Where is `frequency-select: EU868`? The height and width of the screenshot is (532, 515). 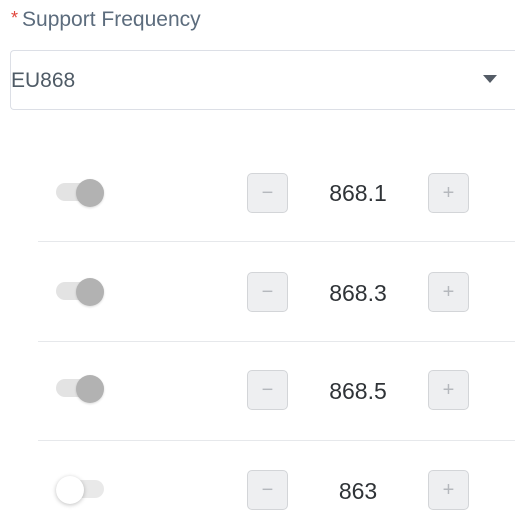 frequency-select: EU868 is located at coordinates (262, 80).